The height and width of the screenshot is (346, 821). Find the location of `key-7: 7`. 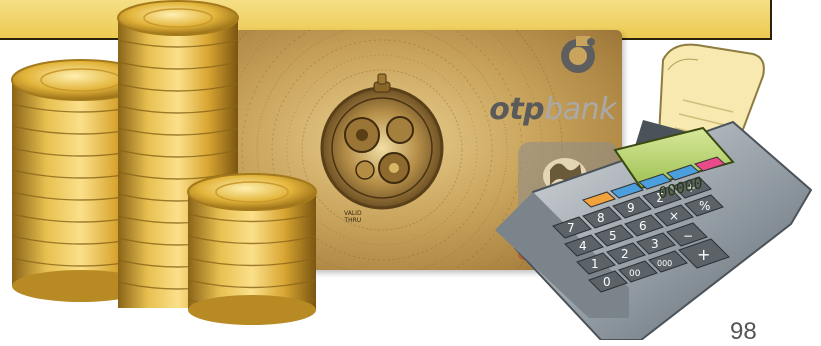

key-7: 7 is located at coordinates (571, 228).